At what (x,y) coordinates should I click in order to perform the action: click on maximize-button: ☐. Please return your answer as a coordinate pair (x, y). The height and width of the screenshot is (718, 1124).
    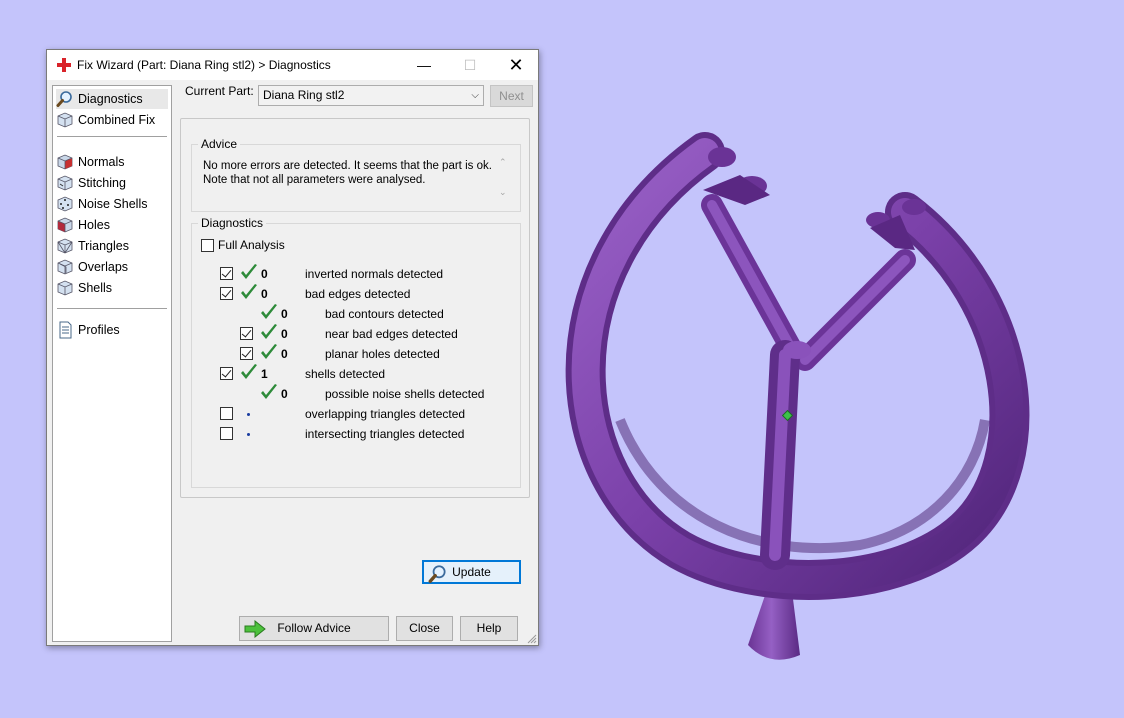
    Looking at the image, I should click on (470, 65).